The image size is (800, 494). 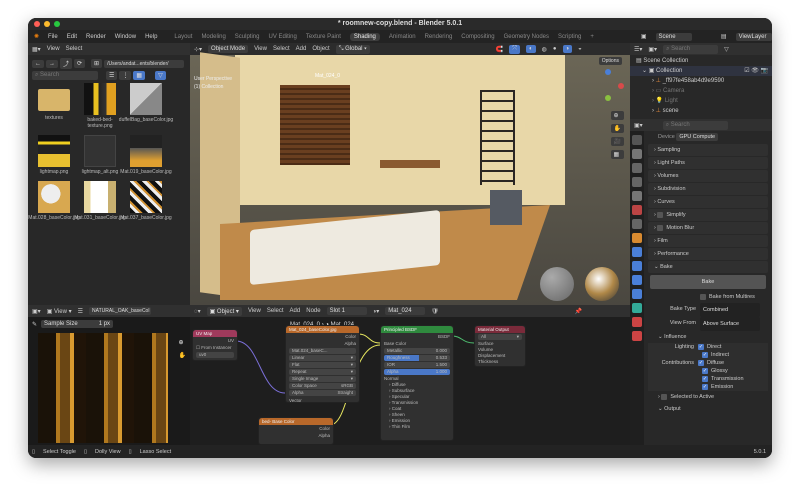 What do you see at coordinates (215, 347) in the screenshot?
I see `from-instancer-checkbox: ☐ From Instancer` at bounding box center [215, 347].